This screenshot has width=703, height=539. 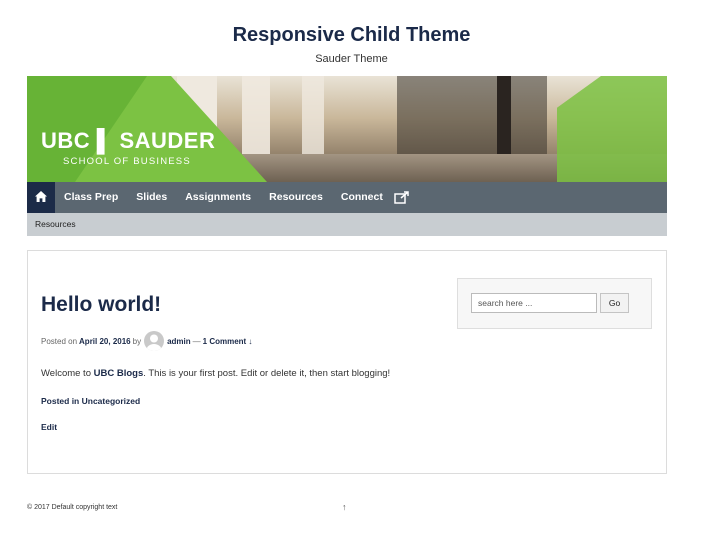 I want to click on excerpt-text-before: Welcome to, so click(x=67, y=373).